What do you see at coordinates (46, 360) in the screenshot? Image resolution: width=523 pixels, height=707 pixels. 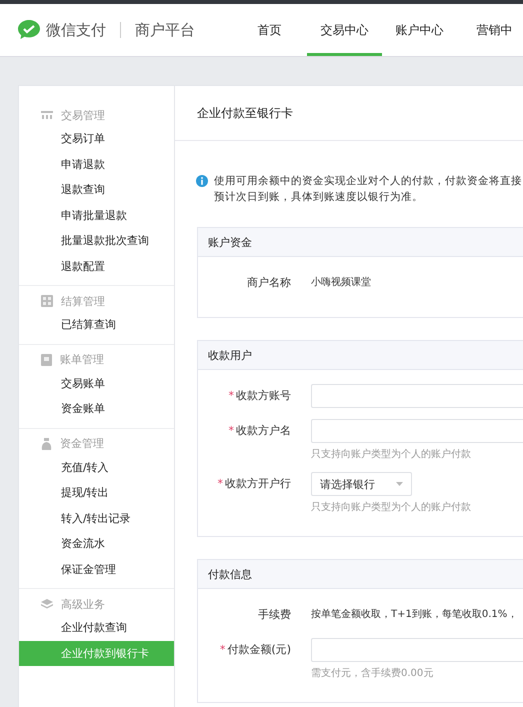 I see `document-icon` at bounding box center [46, 360].